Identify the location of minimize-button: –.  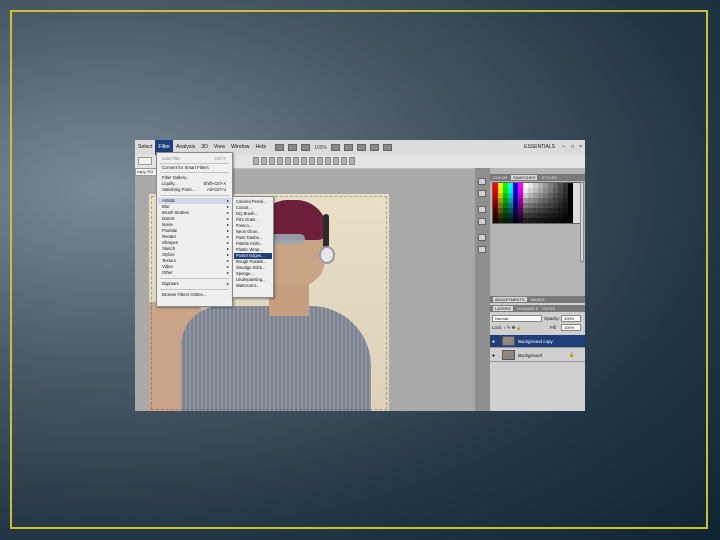
(563, 147).